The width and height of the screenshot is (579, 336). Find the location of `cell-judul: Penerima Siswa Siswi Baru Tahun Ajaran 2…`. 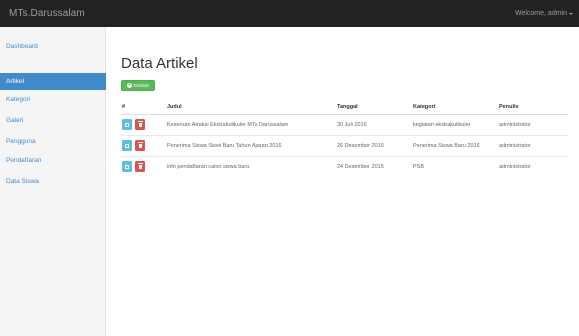

cell-judul: Penerima Siswa Siswi Baru Tahun Ajaran 2… is located at coordinates (251, 145).